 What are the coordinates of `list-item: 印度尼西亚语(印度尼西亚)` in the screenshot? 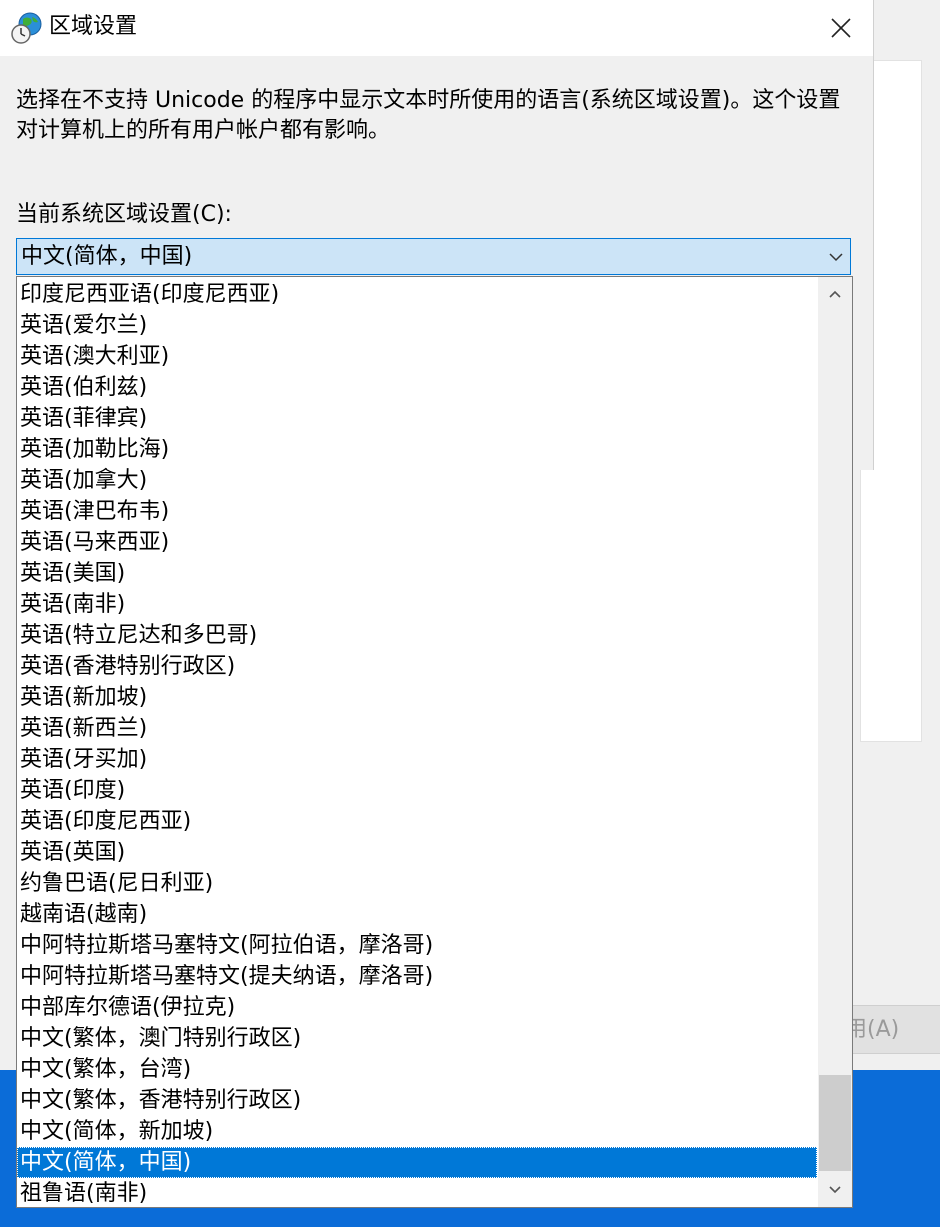 It's located at (417, 294).